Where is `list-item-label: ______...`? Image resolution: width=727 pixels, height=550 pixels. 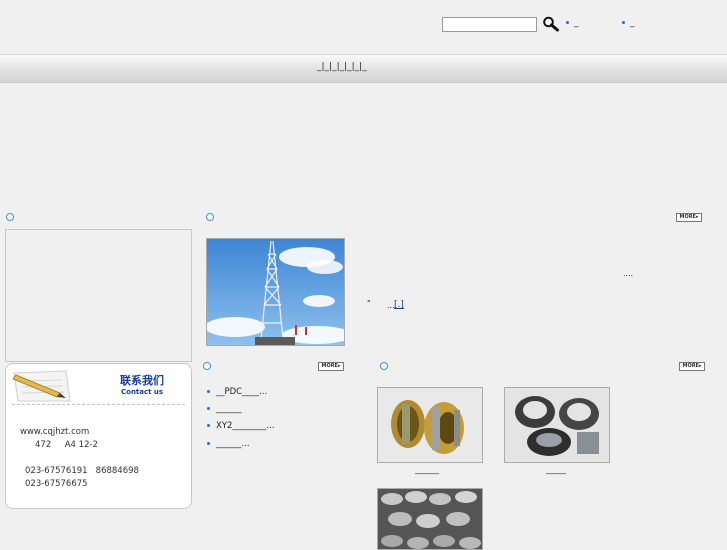 list-item-label: ______... is located at coordinates (233, 444).